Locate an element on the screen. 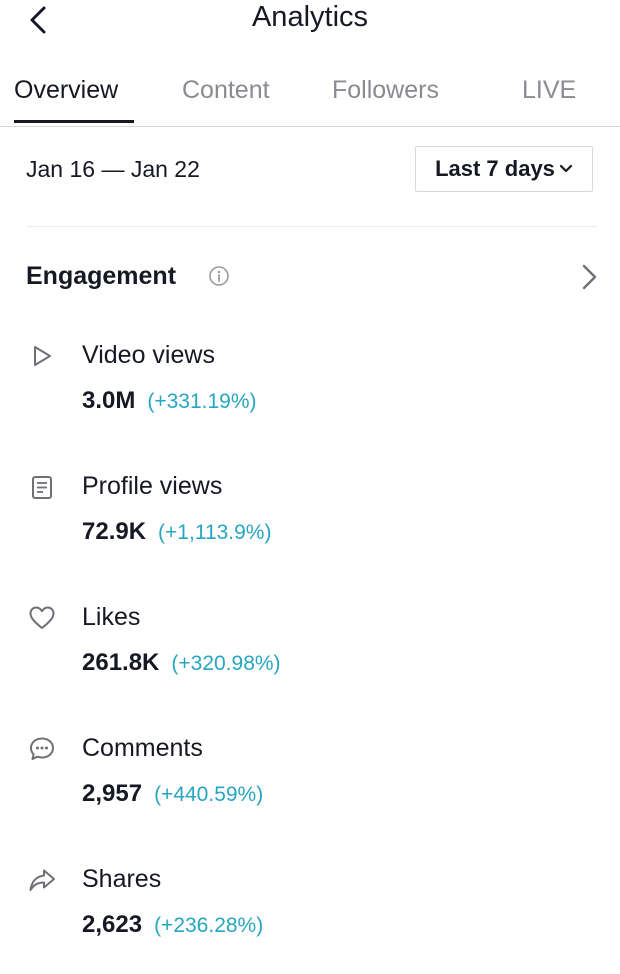 This screenshot has width=620, height=974. metric-value-number: 261.8K is located at coordinates (121, 662).